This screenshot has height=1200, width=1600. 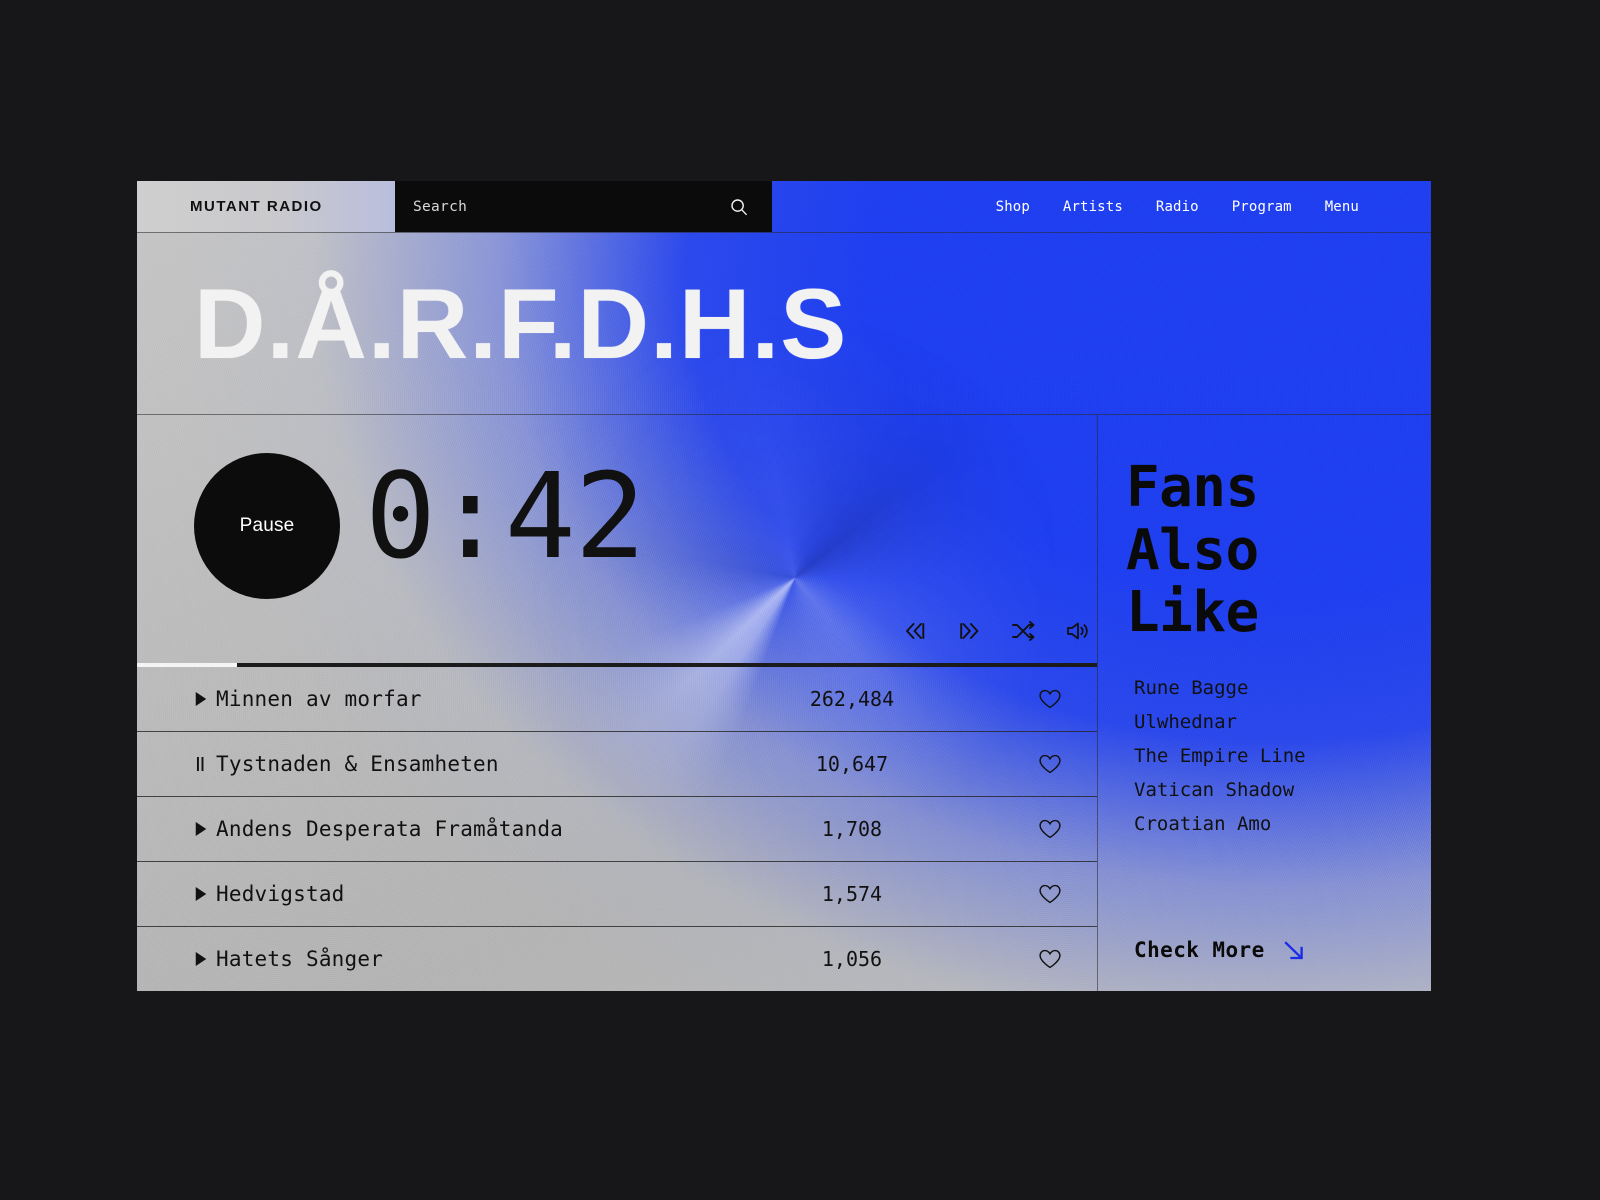 I want to click on check-more-link: Check More, so click(x=1264, y=964).